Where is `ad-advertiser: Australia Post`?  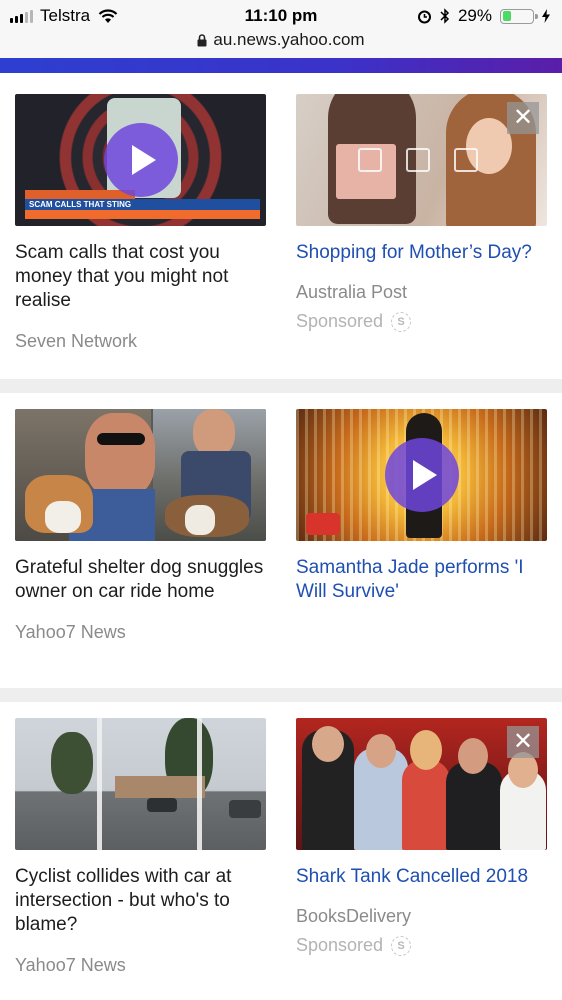
ad-advertiser: Australia Post is located at coordinates (352, 292).